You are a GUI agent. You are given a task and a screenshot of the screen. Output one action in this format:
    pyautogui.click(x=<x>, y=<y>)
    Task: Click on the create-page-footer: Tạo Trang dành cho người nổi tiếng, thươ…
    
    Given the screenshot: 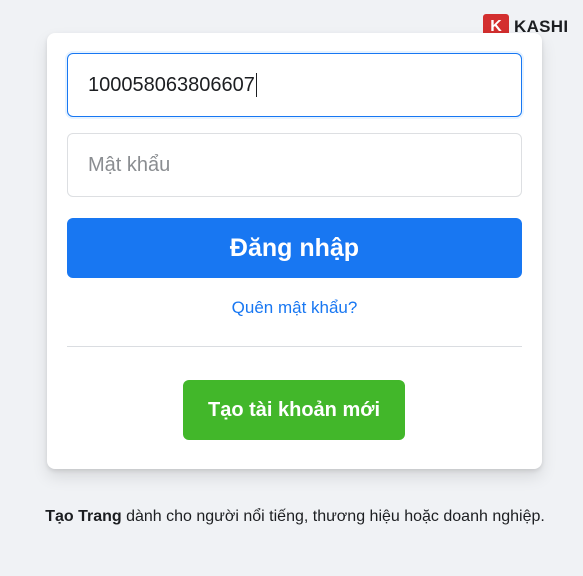 What is the action you would take?
    pyautogui.click(x=295, y=516)
    